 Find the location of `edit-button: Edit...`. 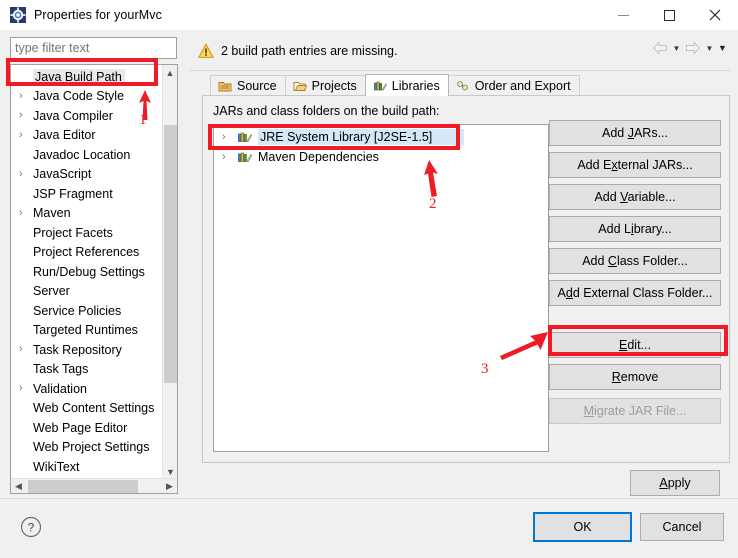

edit-button: Edit... is located at coordinates (635, 345).